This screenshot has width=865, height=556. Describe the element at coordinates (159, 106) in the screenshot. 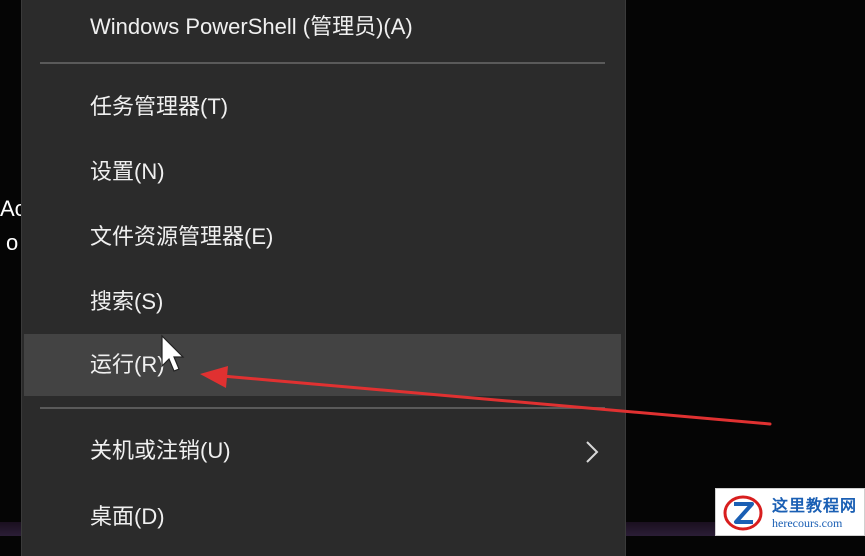

I see `menu-item-label: 任务管理器(T)` at that location.